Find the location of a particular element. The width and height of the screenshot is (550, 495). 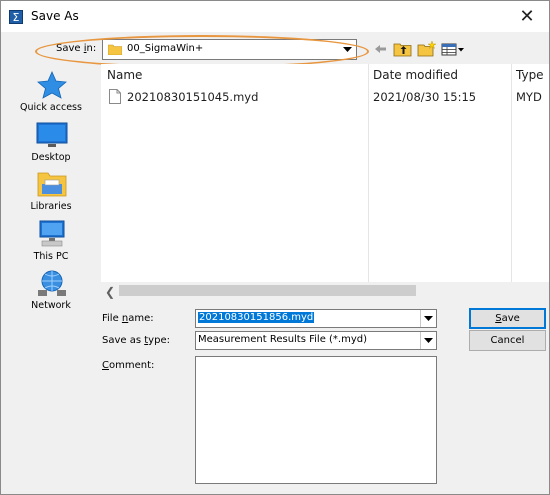

save-as-type-label: Save as type: is located at coordinates (136, 340).